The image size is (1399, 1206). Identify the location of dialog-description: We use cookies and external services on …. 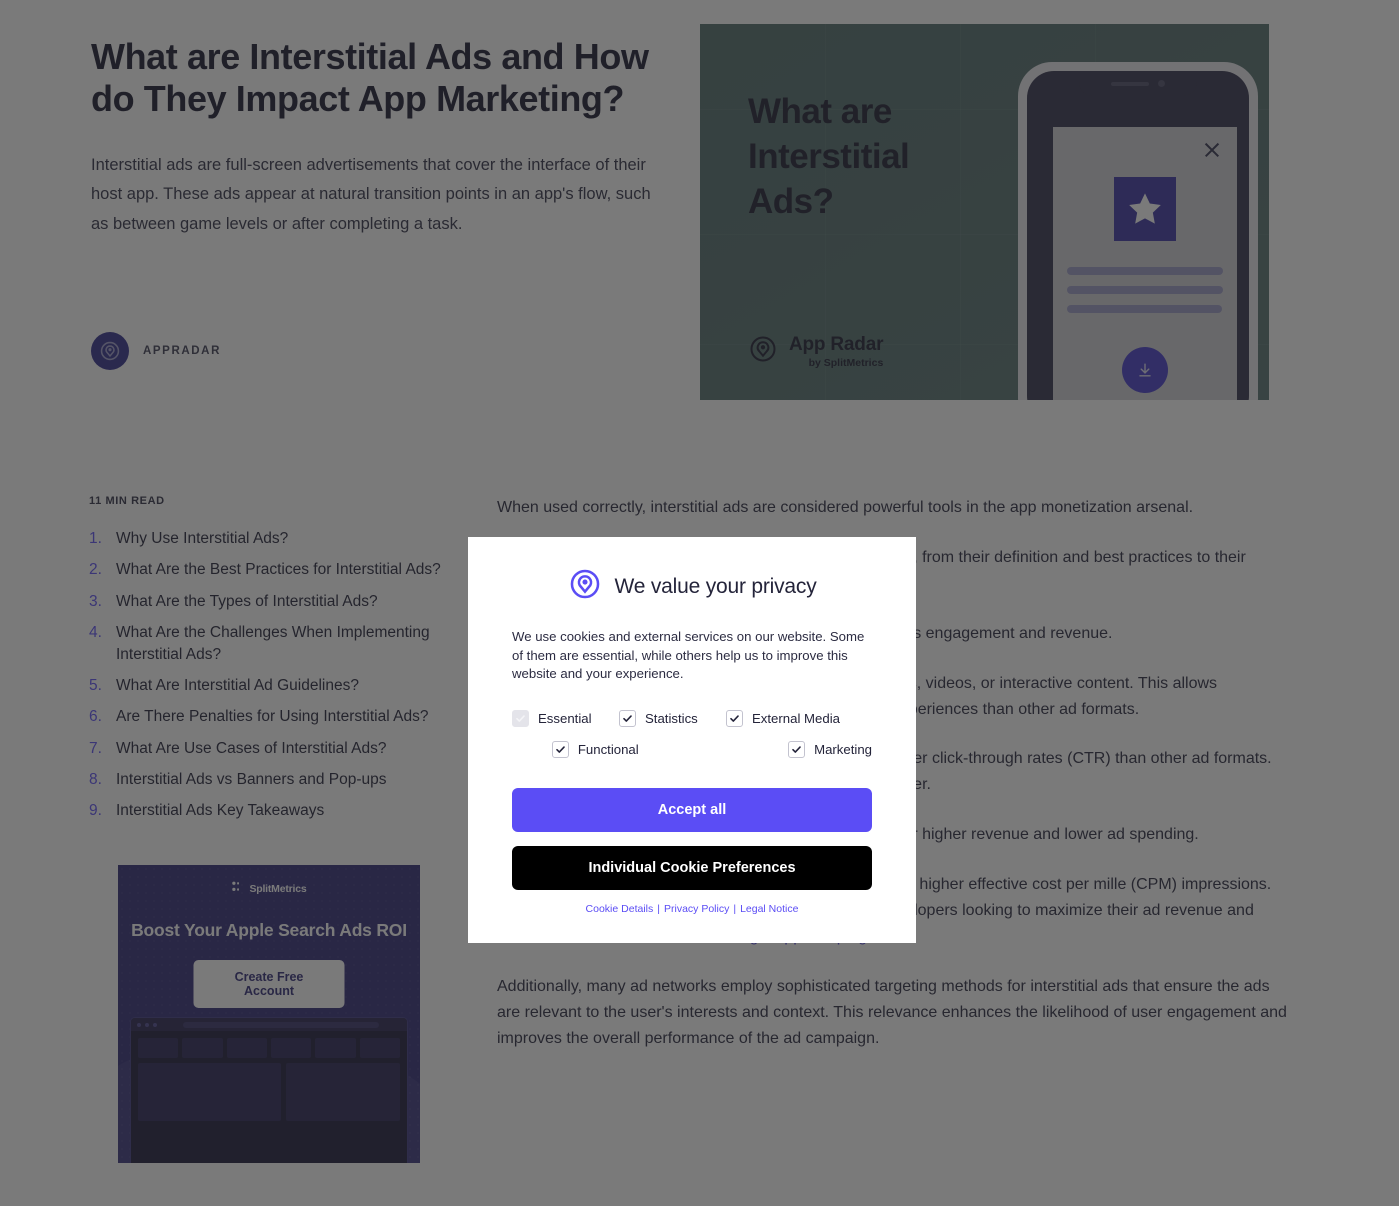
(688, 655).